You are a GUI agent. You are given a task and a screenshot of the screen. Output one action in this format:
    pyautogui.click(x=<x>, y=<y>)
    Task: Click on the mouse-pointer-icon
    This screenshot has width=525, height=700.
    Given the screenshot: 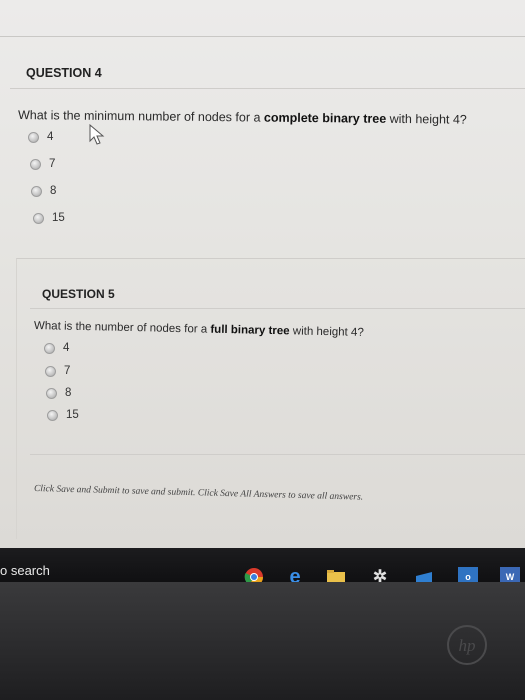 What is the action you would take?
    pyautogui.click(x=97, y=134)
    